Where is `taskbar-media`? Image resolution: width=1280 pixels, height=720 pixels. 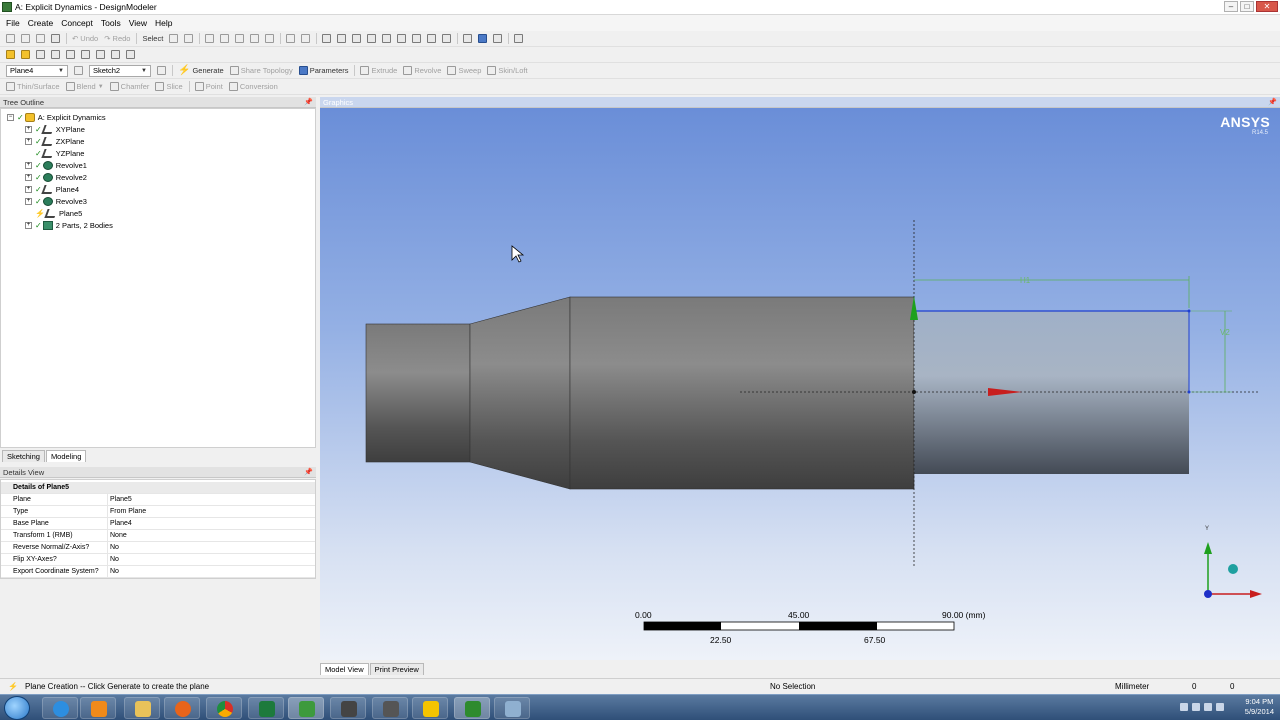
taskbar-media is located at coordinates (98, 708).